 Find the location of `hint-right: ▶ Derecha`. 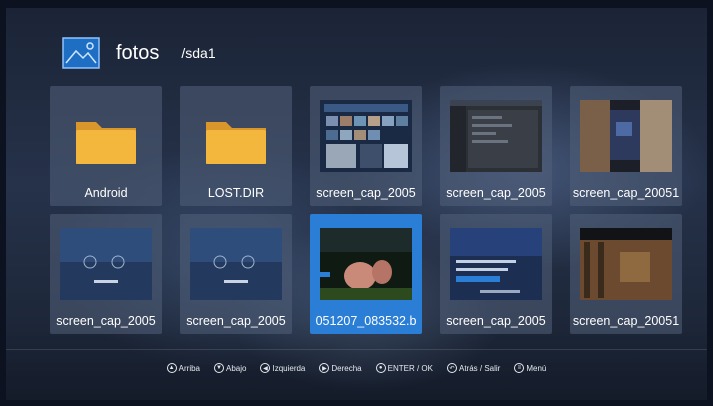

hint-right: ▶ Derecha is located at coordinates (340, 368).